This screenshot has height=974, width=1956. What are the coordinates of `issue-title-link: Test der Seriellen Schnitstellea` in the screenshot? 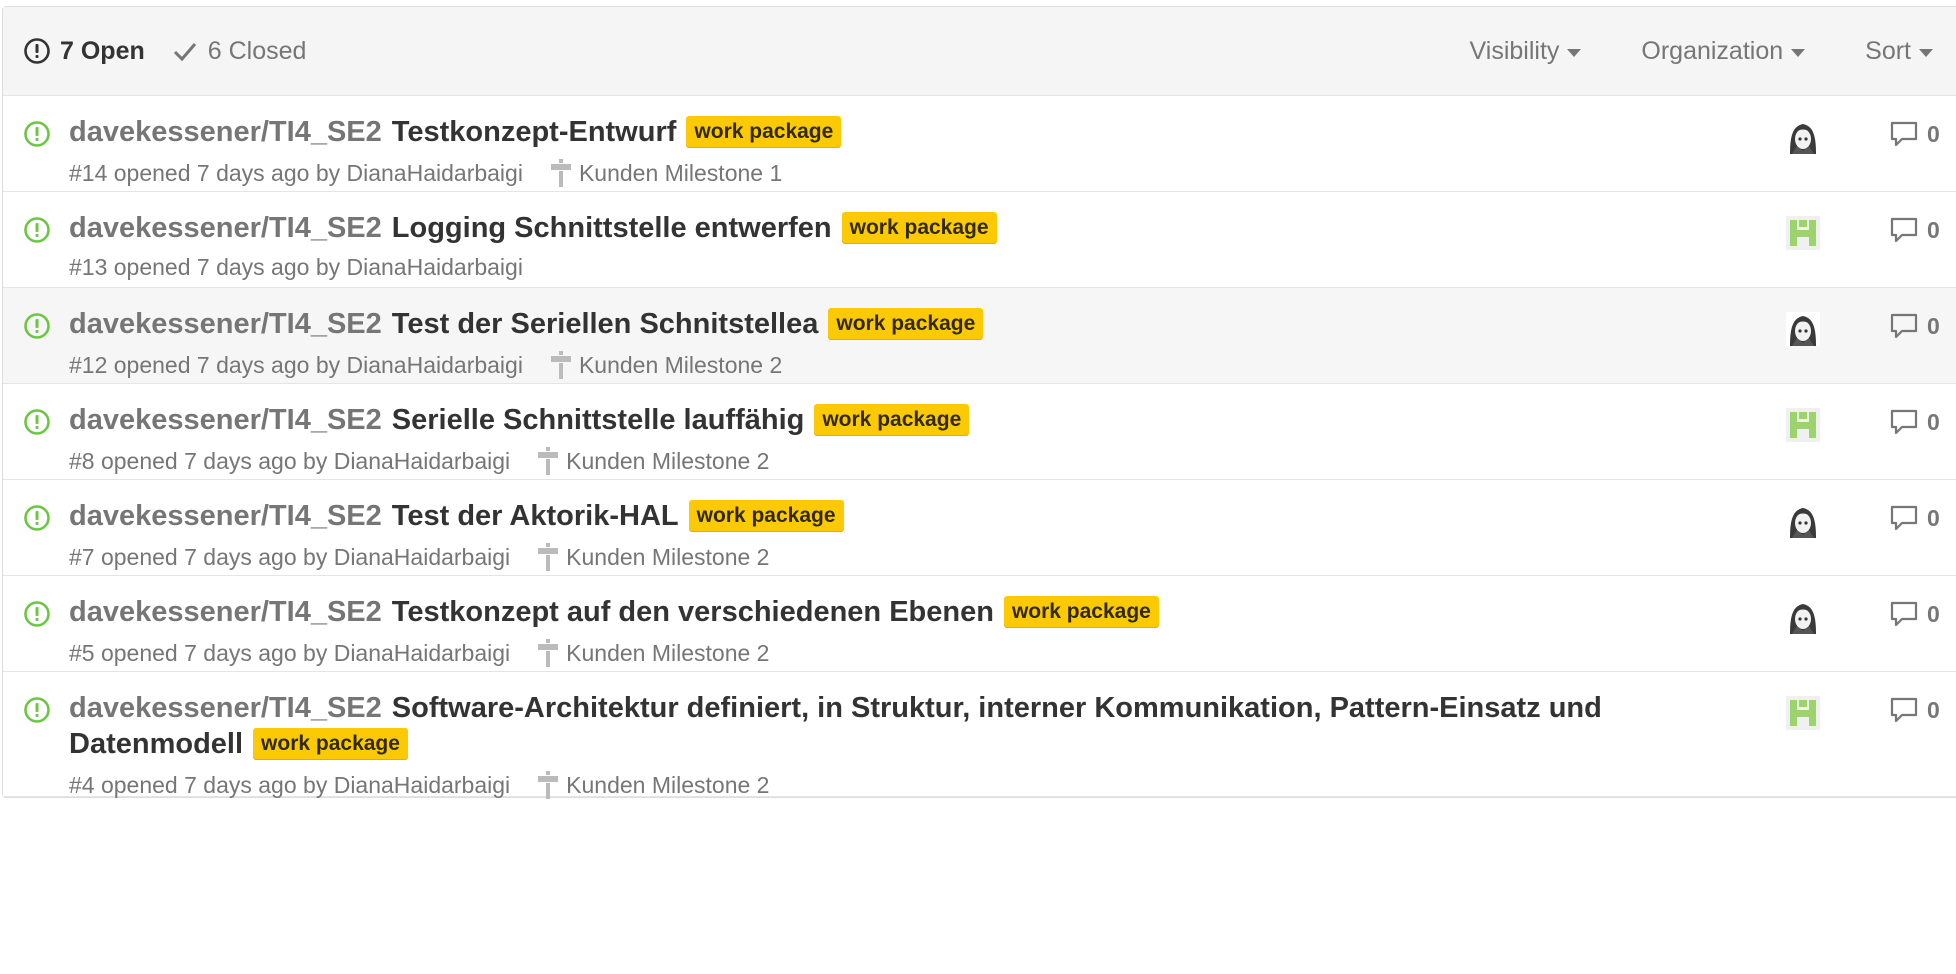 It's located at (605, 324).